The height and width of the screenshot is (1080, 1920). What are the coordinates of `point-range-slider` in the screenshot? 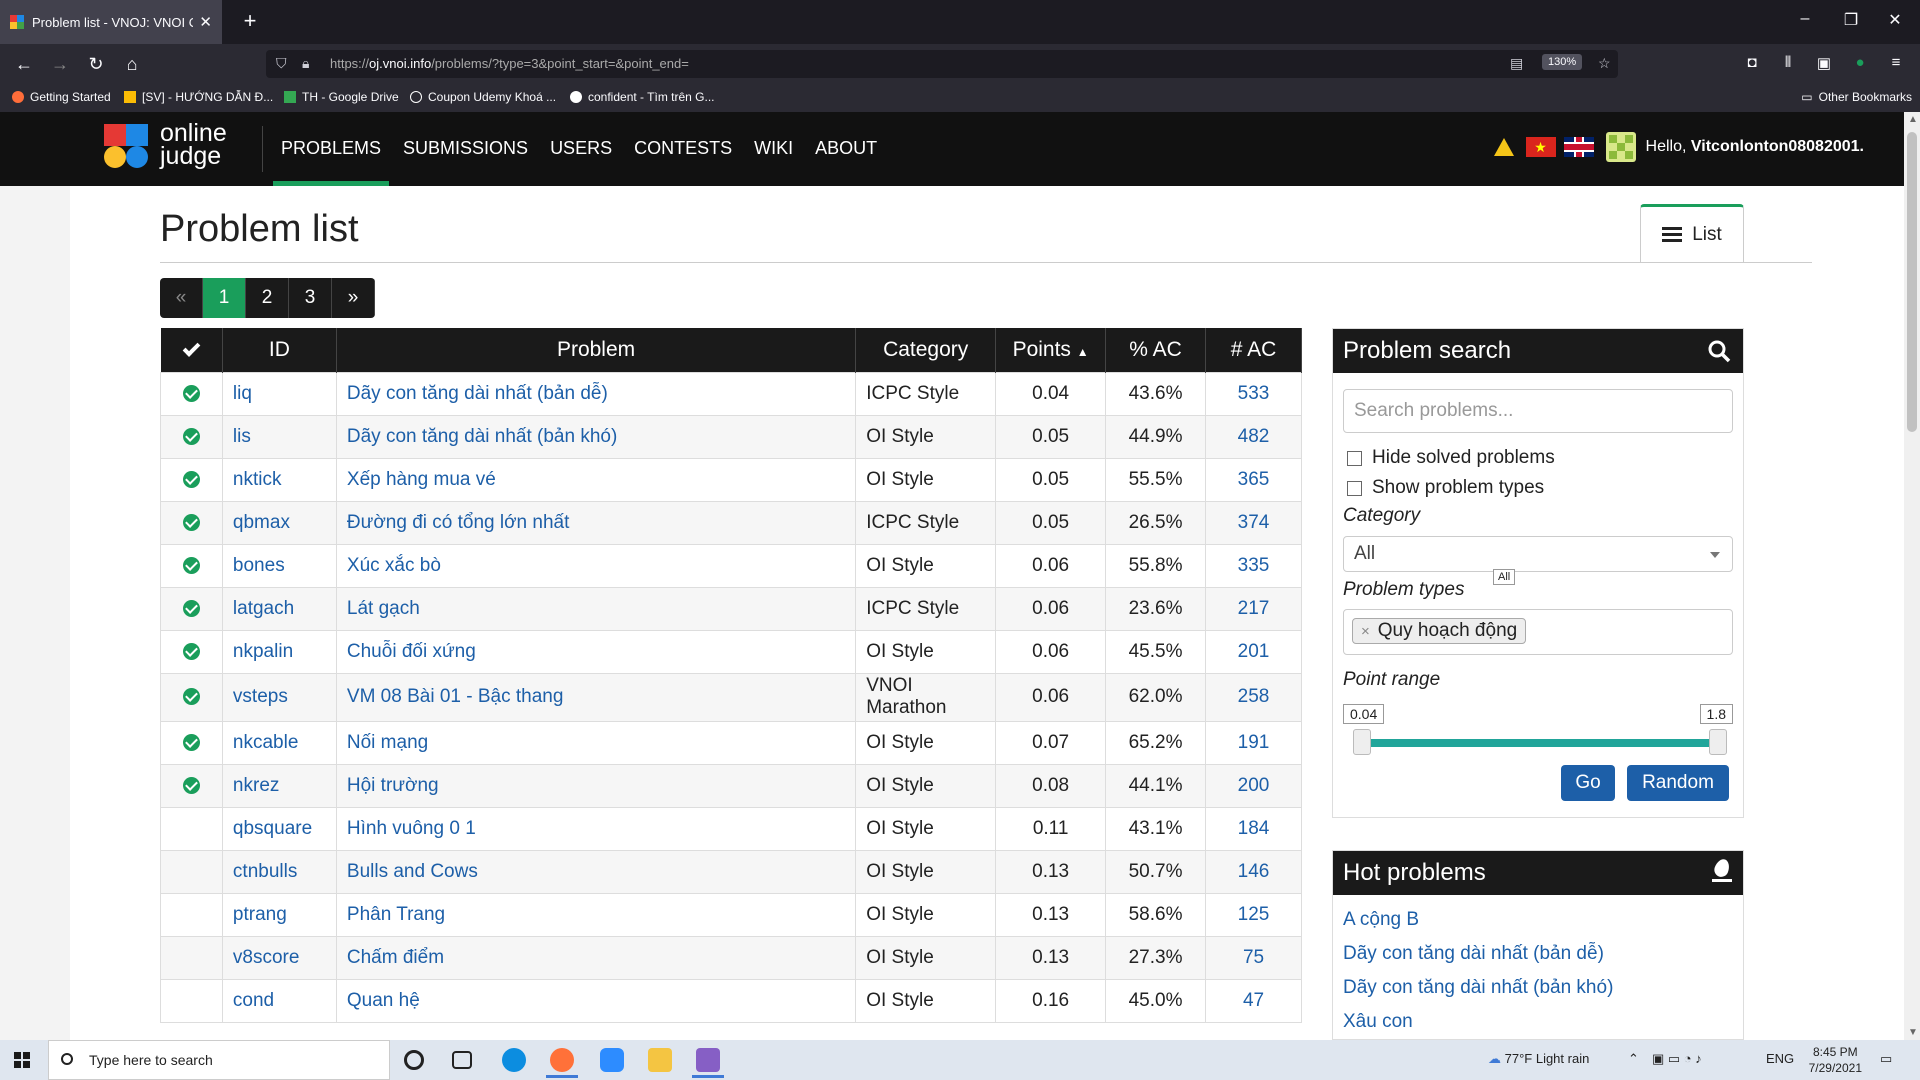 It's located at (1541, 743).